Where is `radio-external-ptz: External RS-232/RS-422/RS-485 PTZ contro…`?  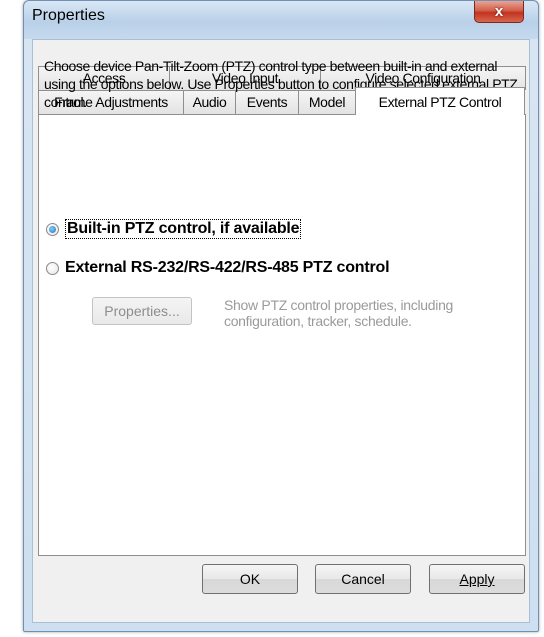 radio-external-ptz: External RS-232/RS-422/RS-485 PTZ contro… is located at coordinates (218, 268).